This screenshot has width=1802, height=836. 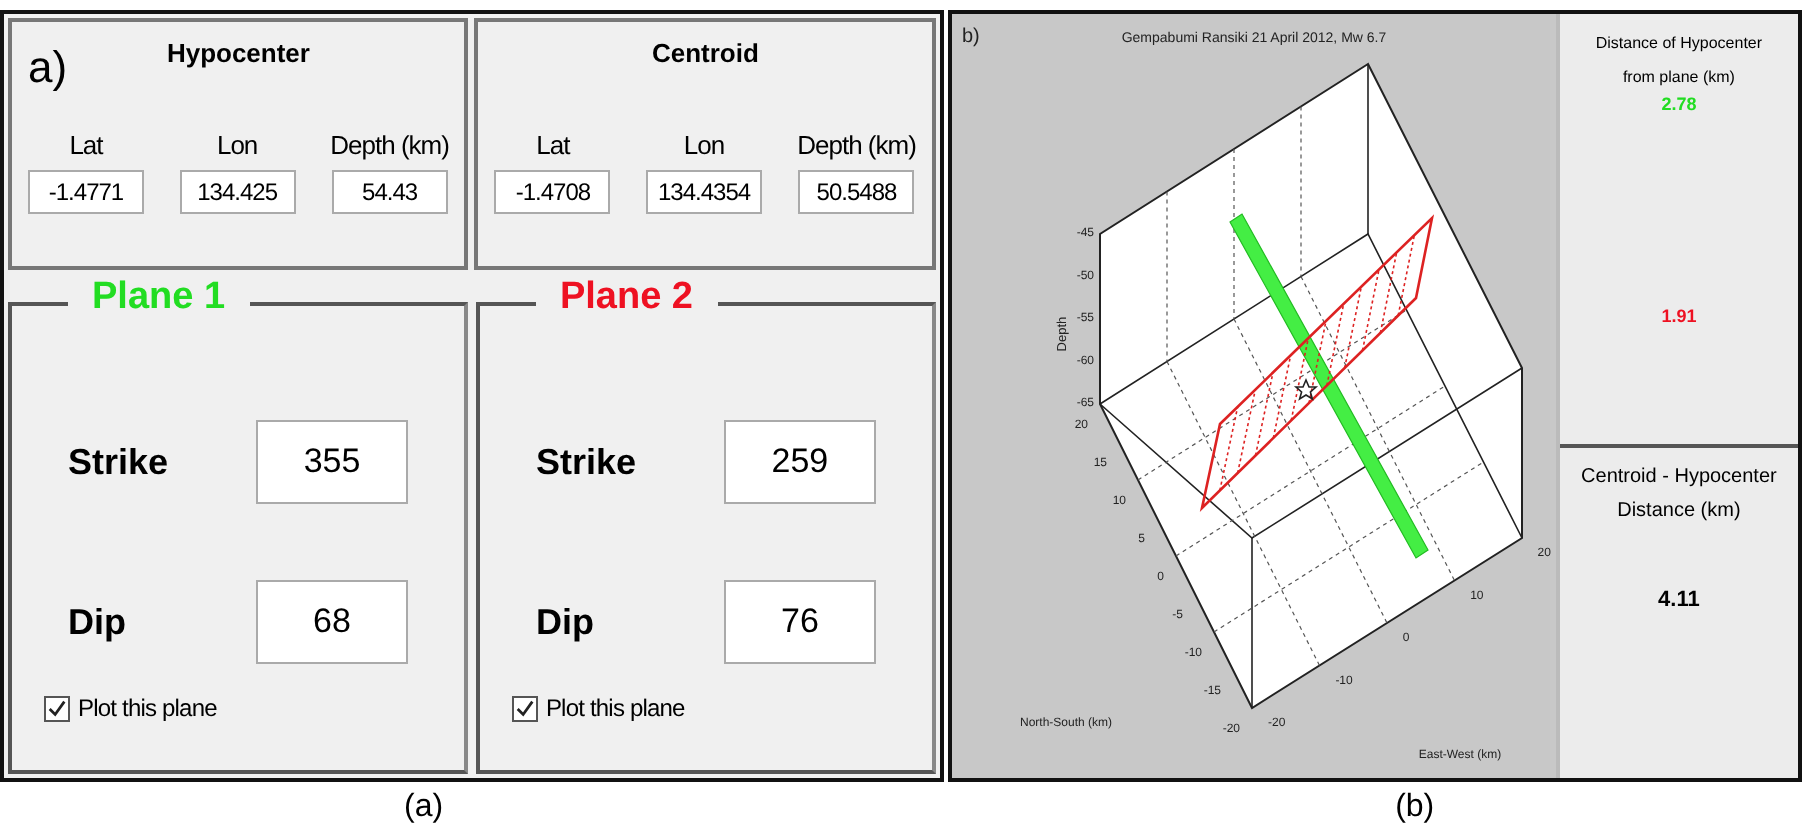 I want to click on input-field: 134.4354, so click(x=704, y=192).